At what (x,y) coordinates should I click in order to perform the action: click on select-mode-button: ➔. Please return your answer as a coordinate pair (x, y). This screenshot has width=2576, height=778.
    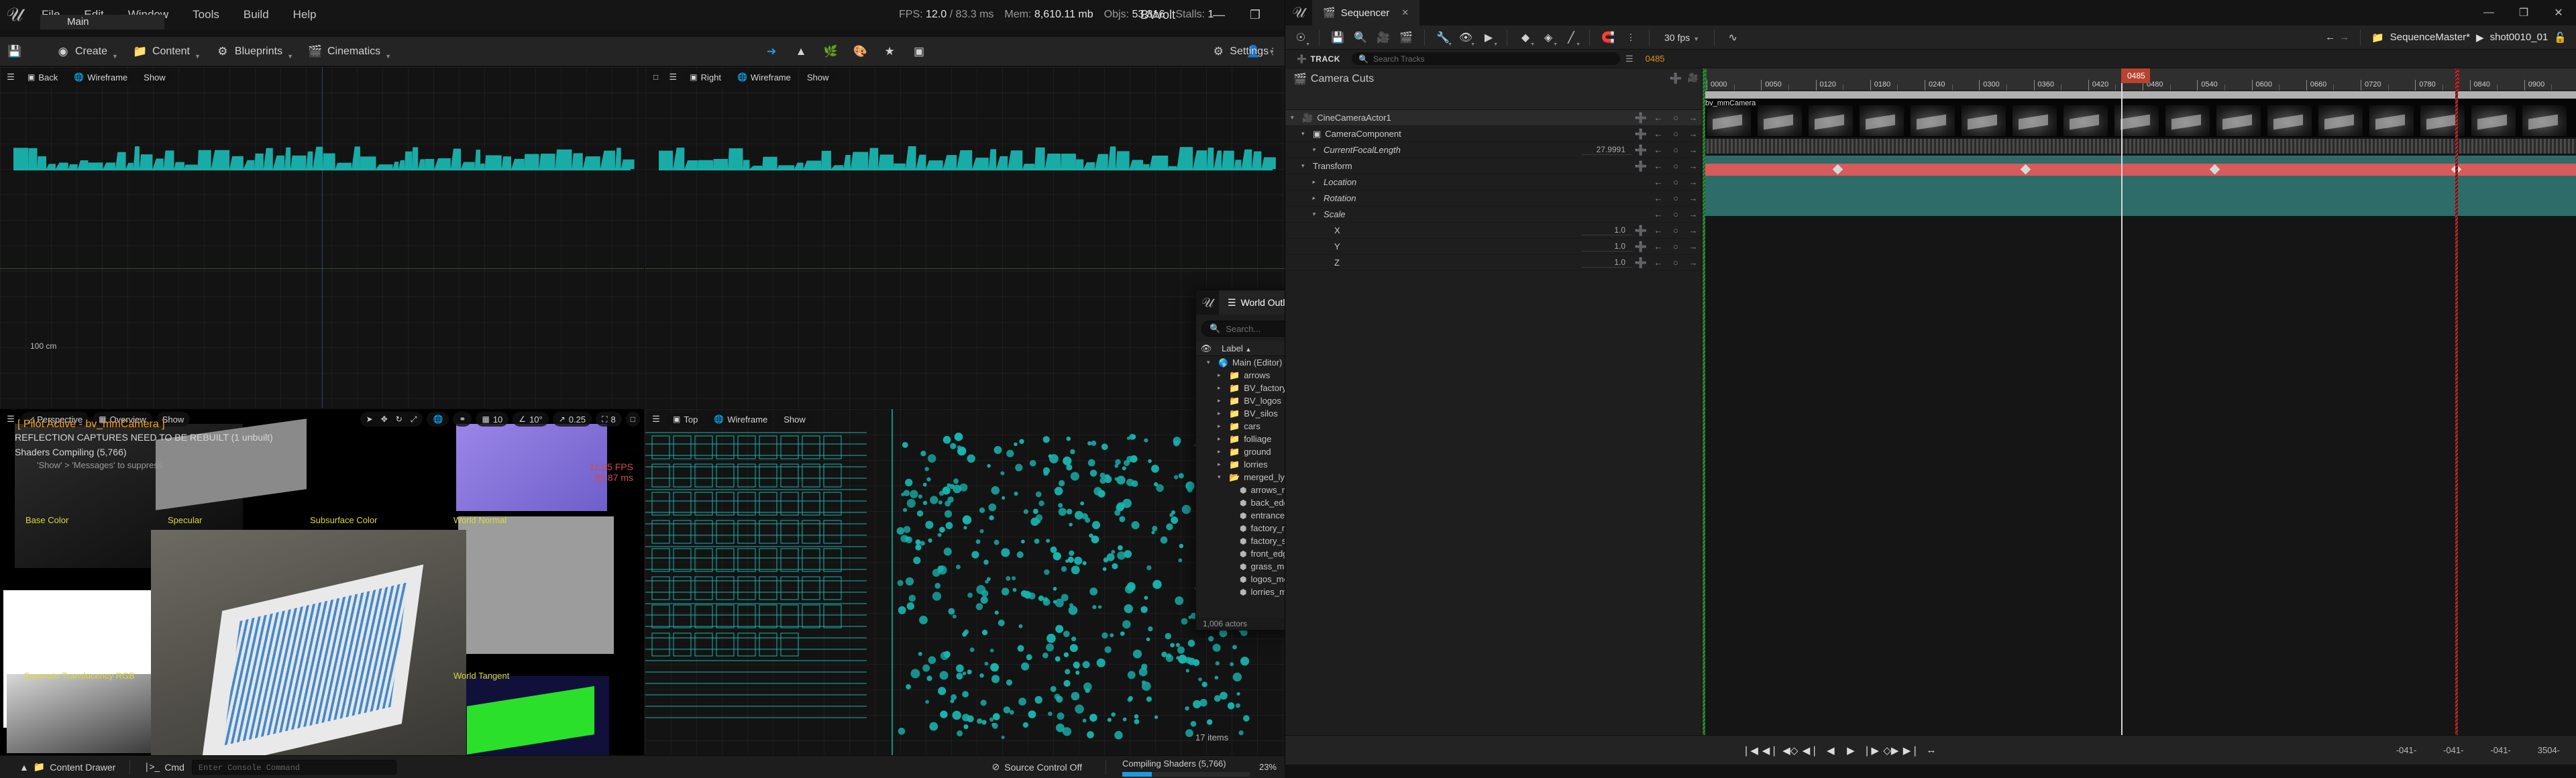
    Looking at the image, I should click on (771, 52).